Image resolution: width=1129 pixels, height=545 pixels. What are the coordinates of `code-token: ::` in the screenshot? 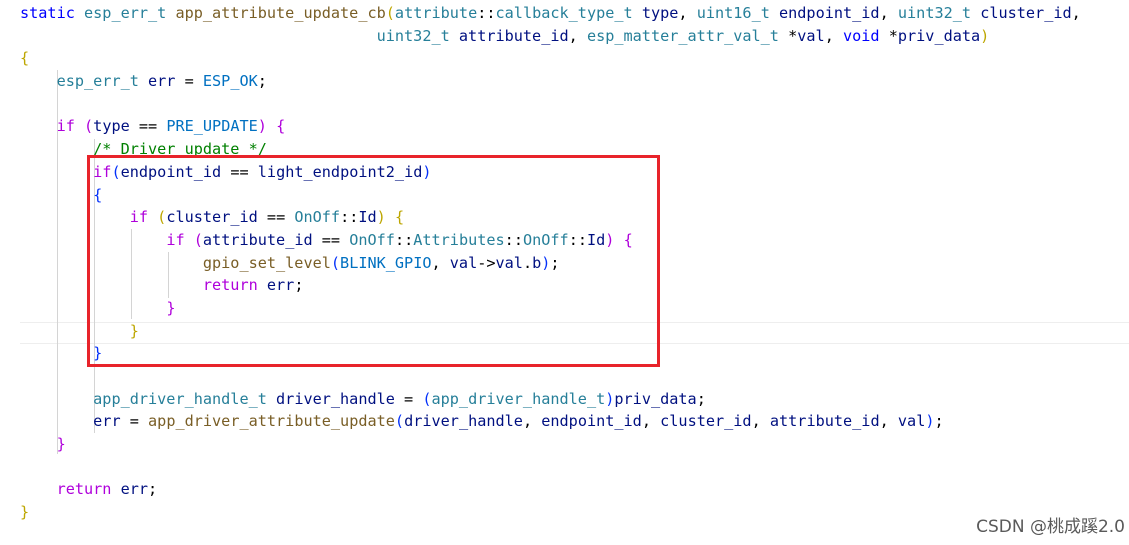 It's located at (486, 13).